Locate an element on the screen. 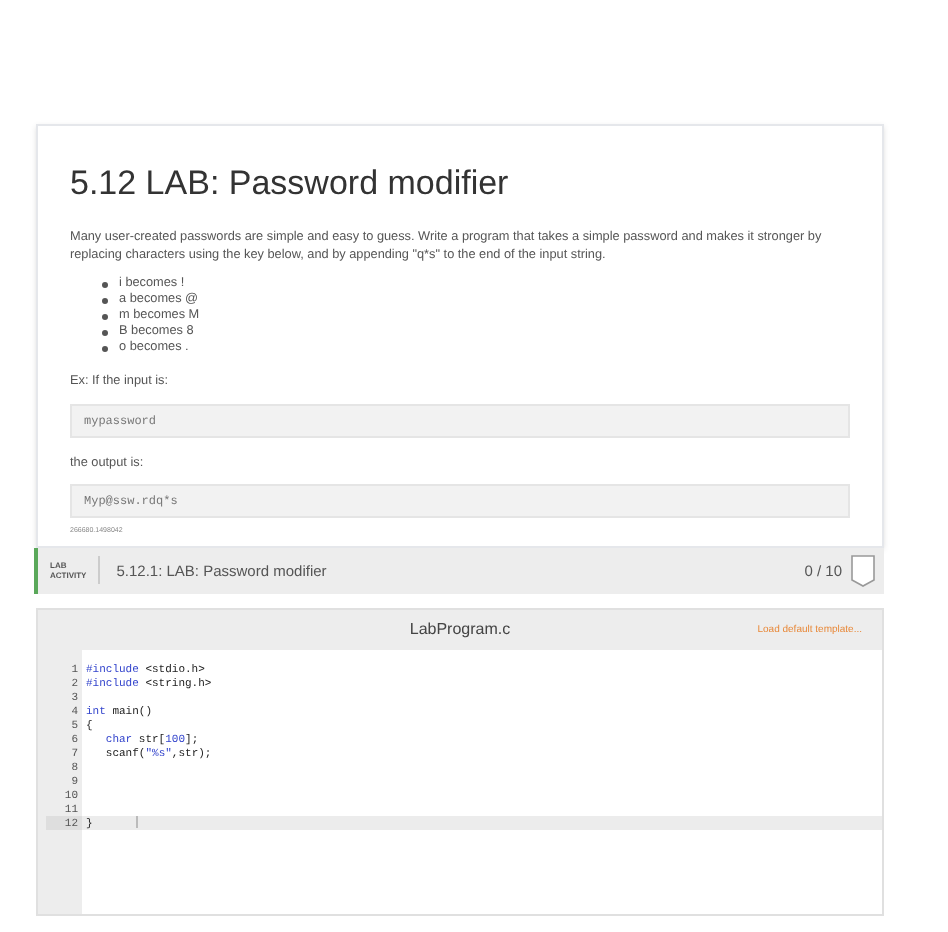  text-cursor is located at coordinates (137, 822).